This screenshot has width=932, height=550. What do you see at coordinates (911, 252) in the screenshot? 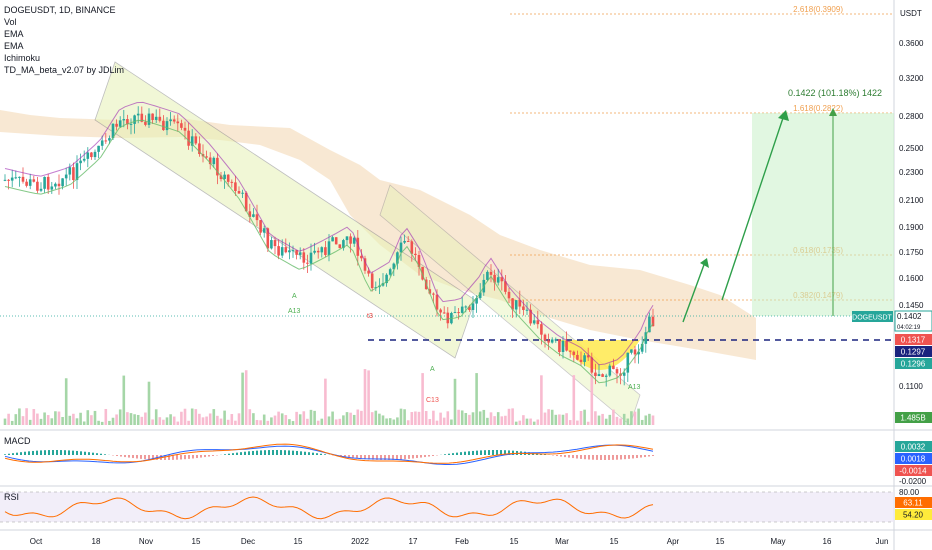
I see `price-tick: 0.1750` at bounding box center [911, 252].